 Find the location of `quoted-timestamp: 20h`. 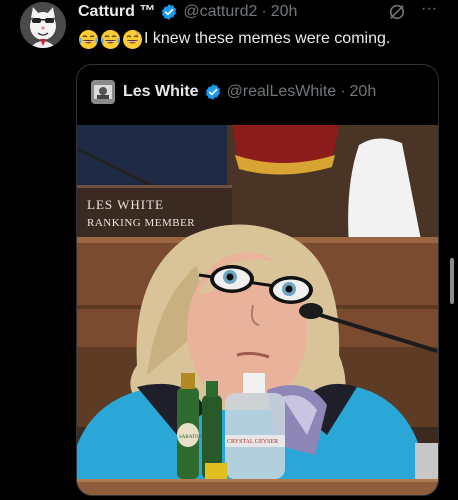

quoted-timestamp: 20h is located at coordinates (363, 92).